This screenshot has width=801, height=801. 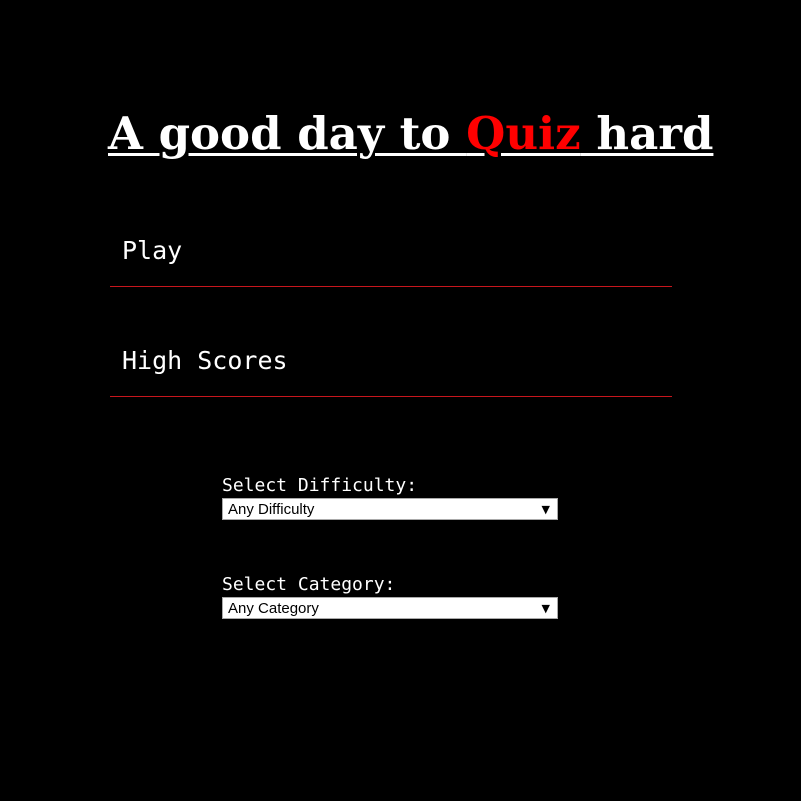 I want to click on play-label: Play, so click(x=152, y=250).